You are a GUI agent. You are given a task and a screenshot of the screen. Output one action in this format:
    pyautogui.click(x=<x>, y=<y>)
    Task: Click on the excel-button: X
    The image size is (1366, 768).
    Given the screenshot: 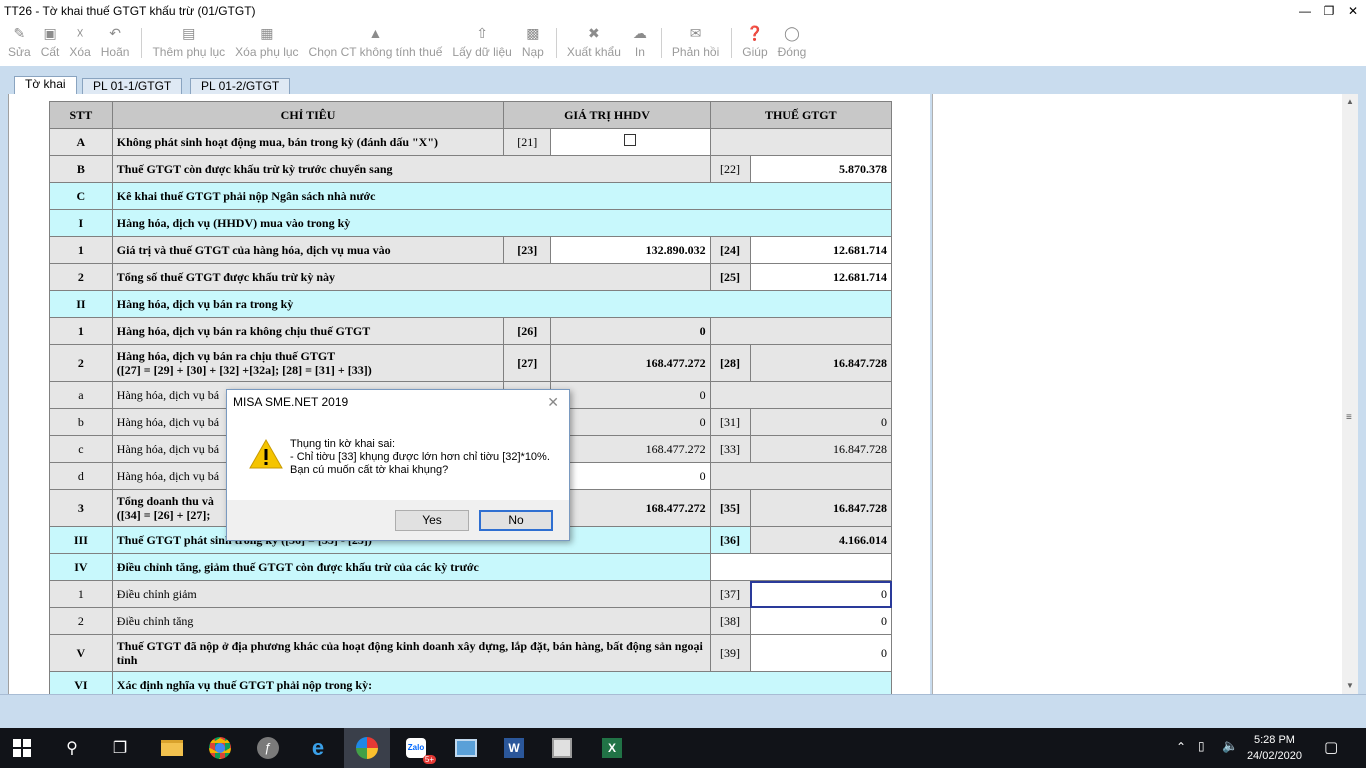 What is the action you would take?
    pyautogui.click(x=612, y=748)
    